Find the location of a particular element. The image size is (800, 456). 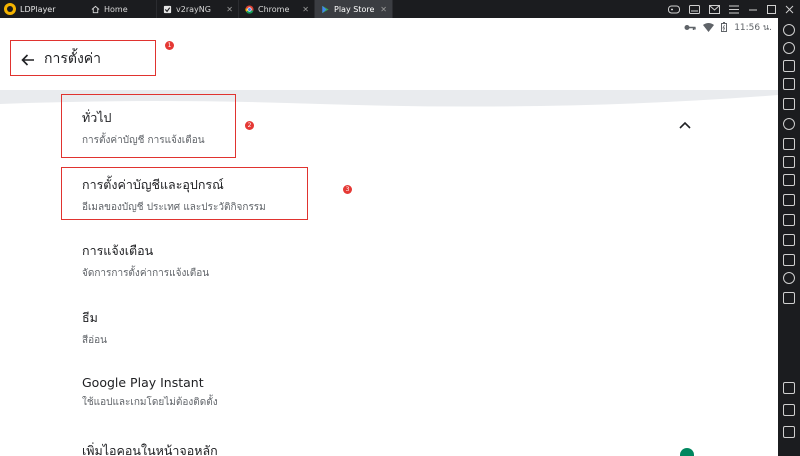

wifi-icon is located at coordinates (709, 27).